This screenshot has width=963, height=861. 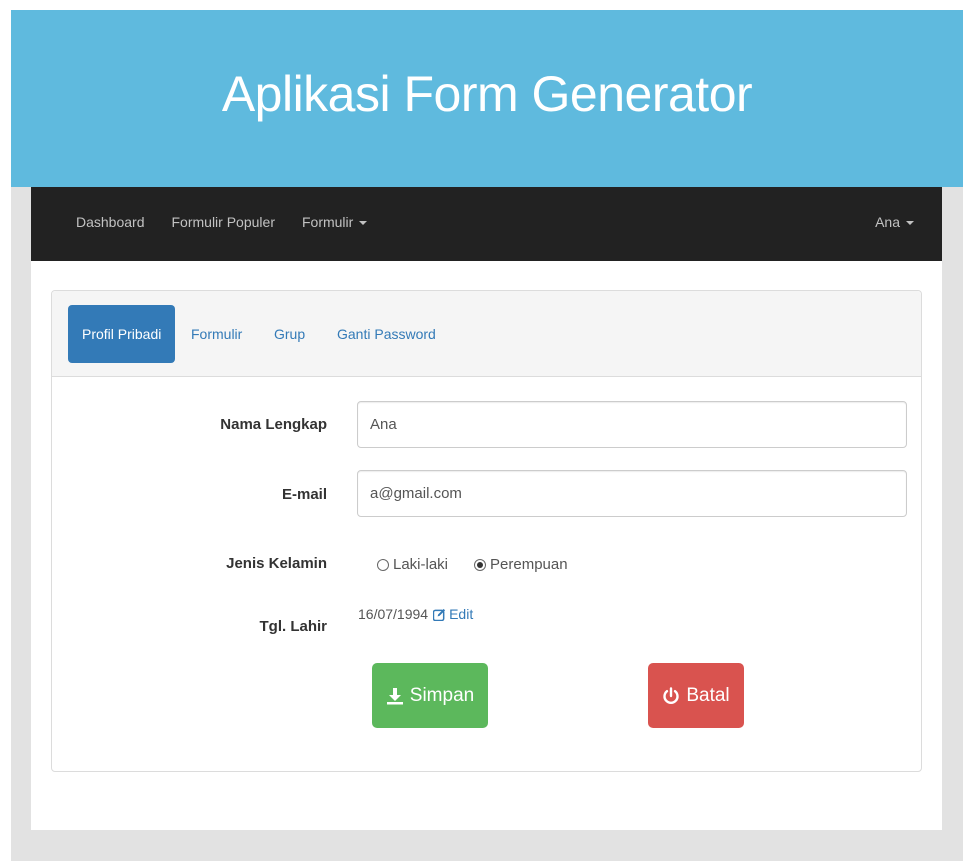 What do you see at coordinates (529, 564) in the screenshot?
I see `radio-perempuan-label: Perempuan` at bounding box center [529, 564].